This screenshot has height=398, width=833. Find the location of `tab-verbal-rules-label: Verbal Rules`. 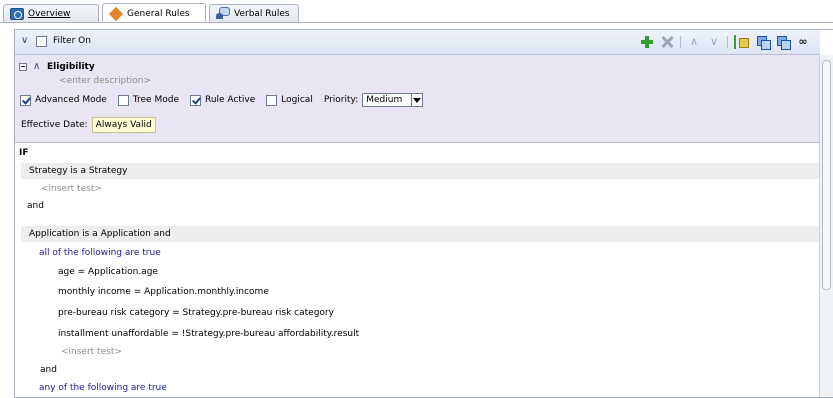

tab-verbal-rules-label: Verbal Rules is located at coordinates (262, 13).